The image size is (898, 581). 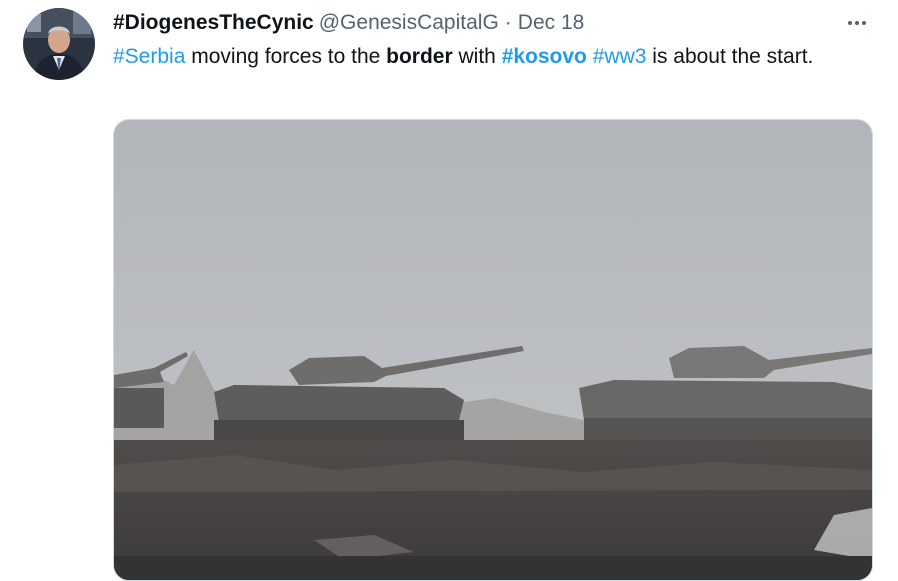 What do you see at coordinates (149, 56) in the screenshot?
I see `hashtag-serbia: #Serbia` at bounding box center [149, 56].